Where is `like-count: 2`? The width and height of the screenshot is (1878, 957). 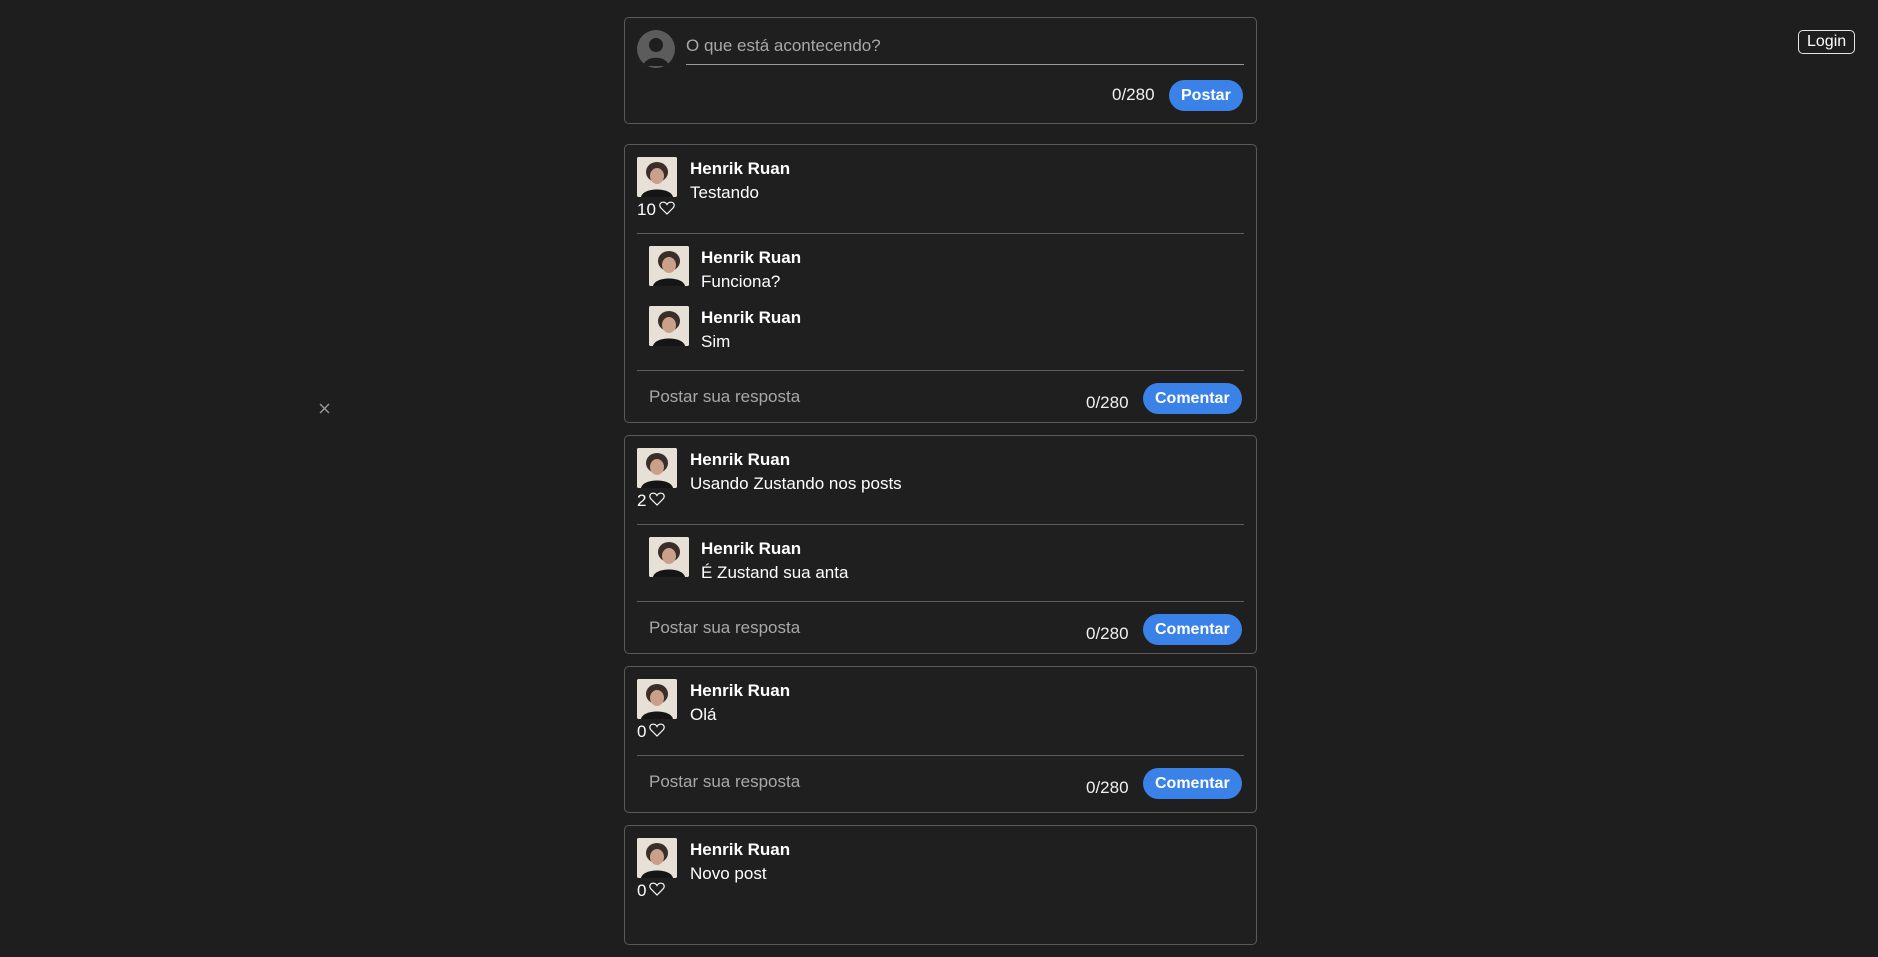 like-count: 2 is located at coordinates (642, 500).